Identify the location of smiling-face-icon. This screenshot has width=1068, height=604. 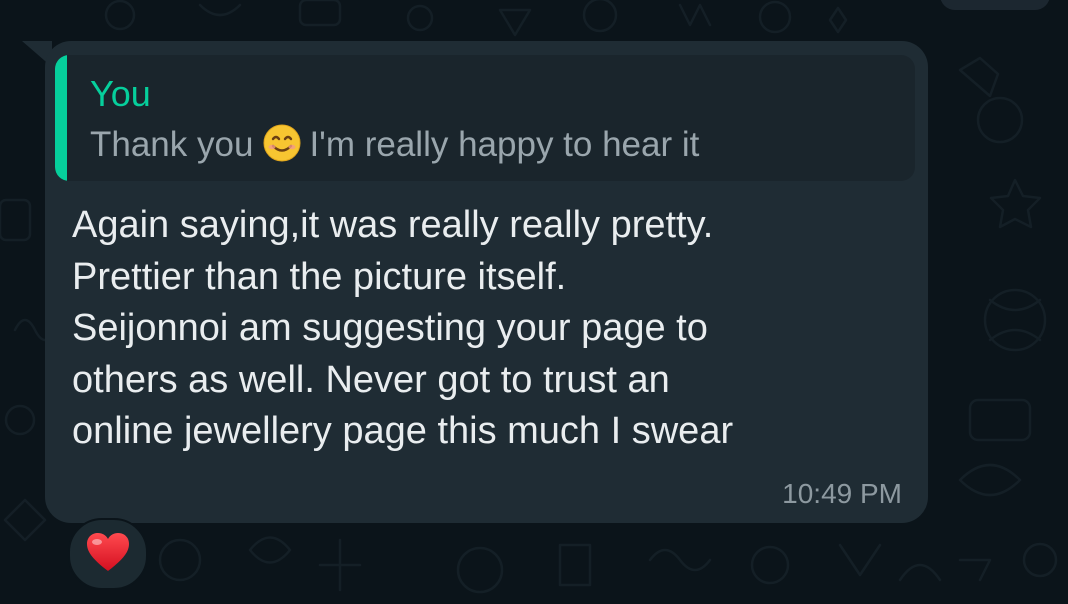
(282, 148).